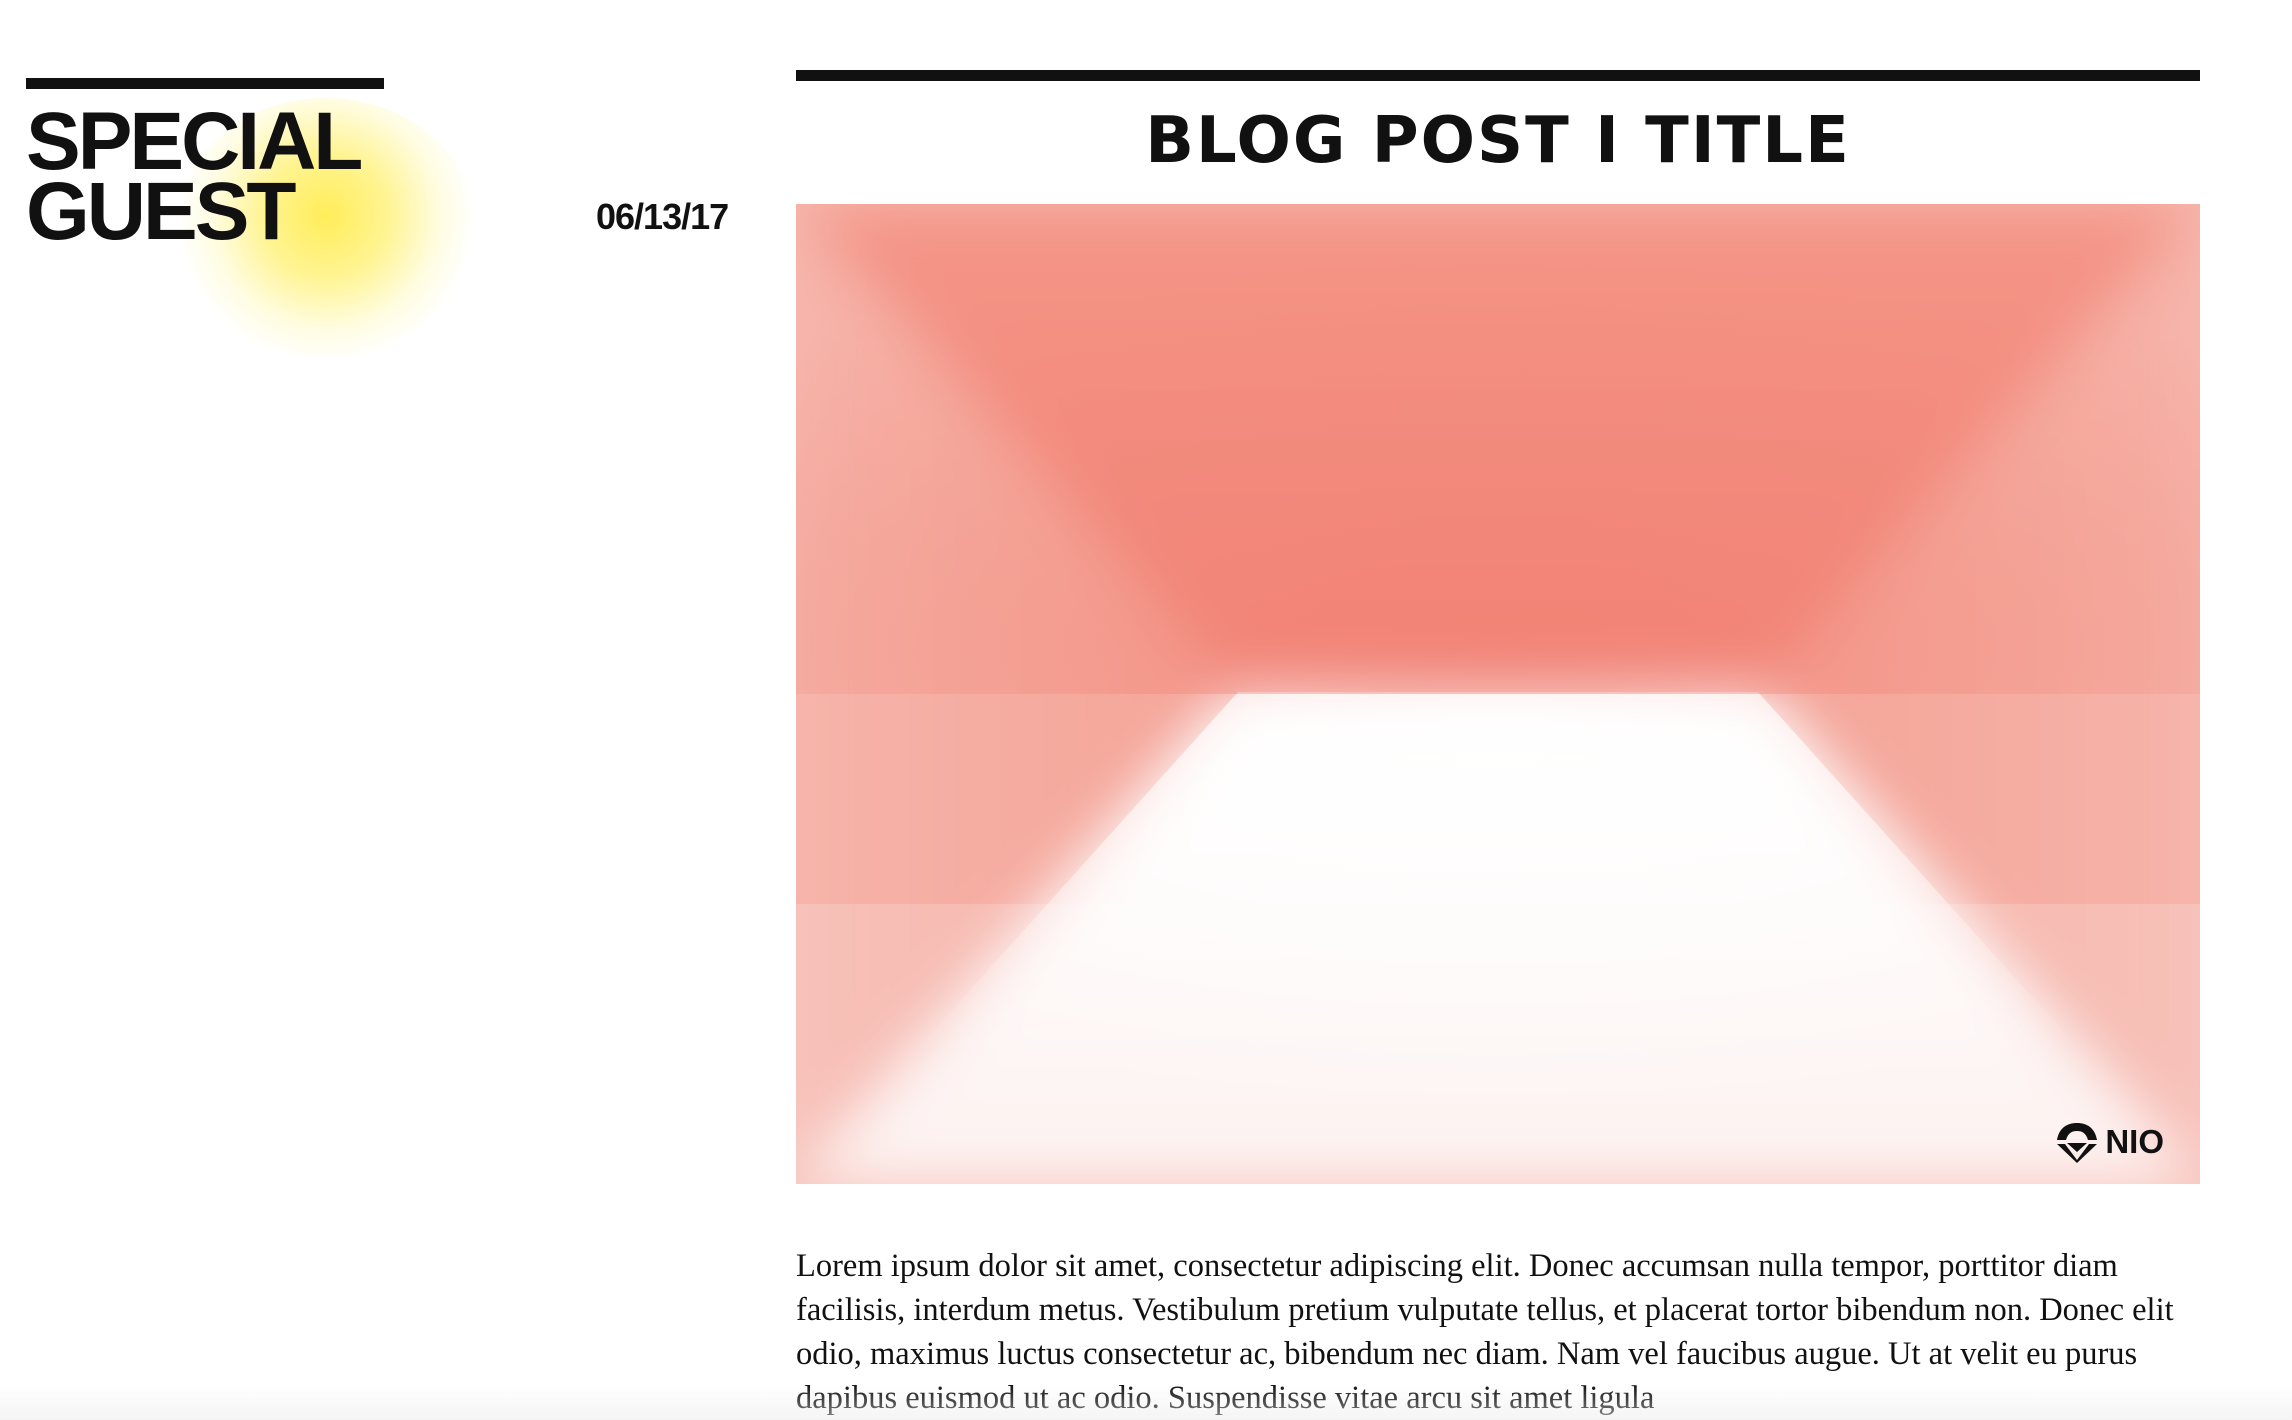 This screenshot has height=1420, width=2292. I want to click on title-rule, so click(1498, 75).